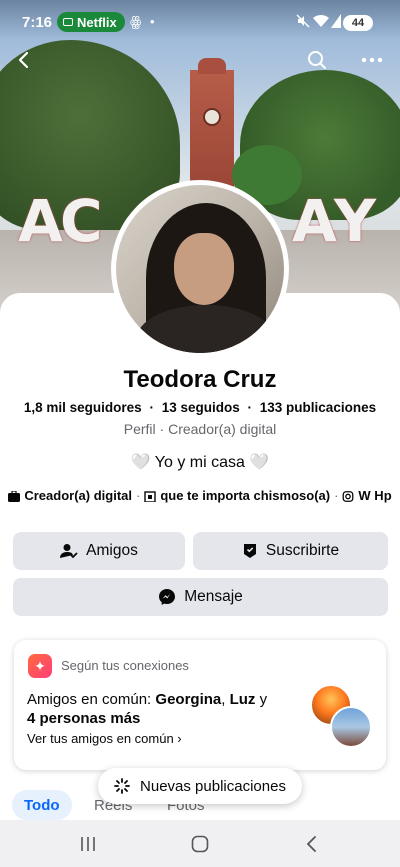  Describe the element at coordinates (321, 22) in the screenshot. I see `wifi-icon` at that location.